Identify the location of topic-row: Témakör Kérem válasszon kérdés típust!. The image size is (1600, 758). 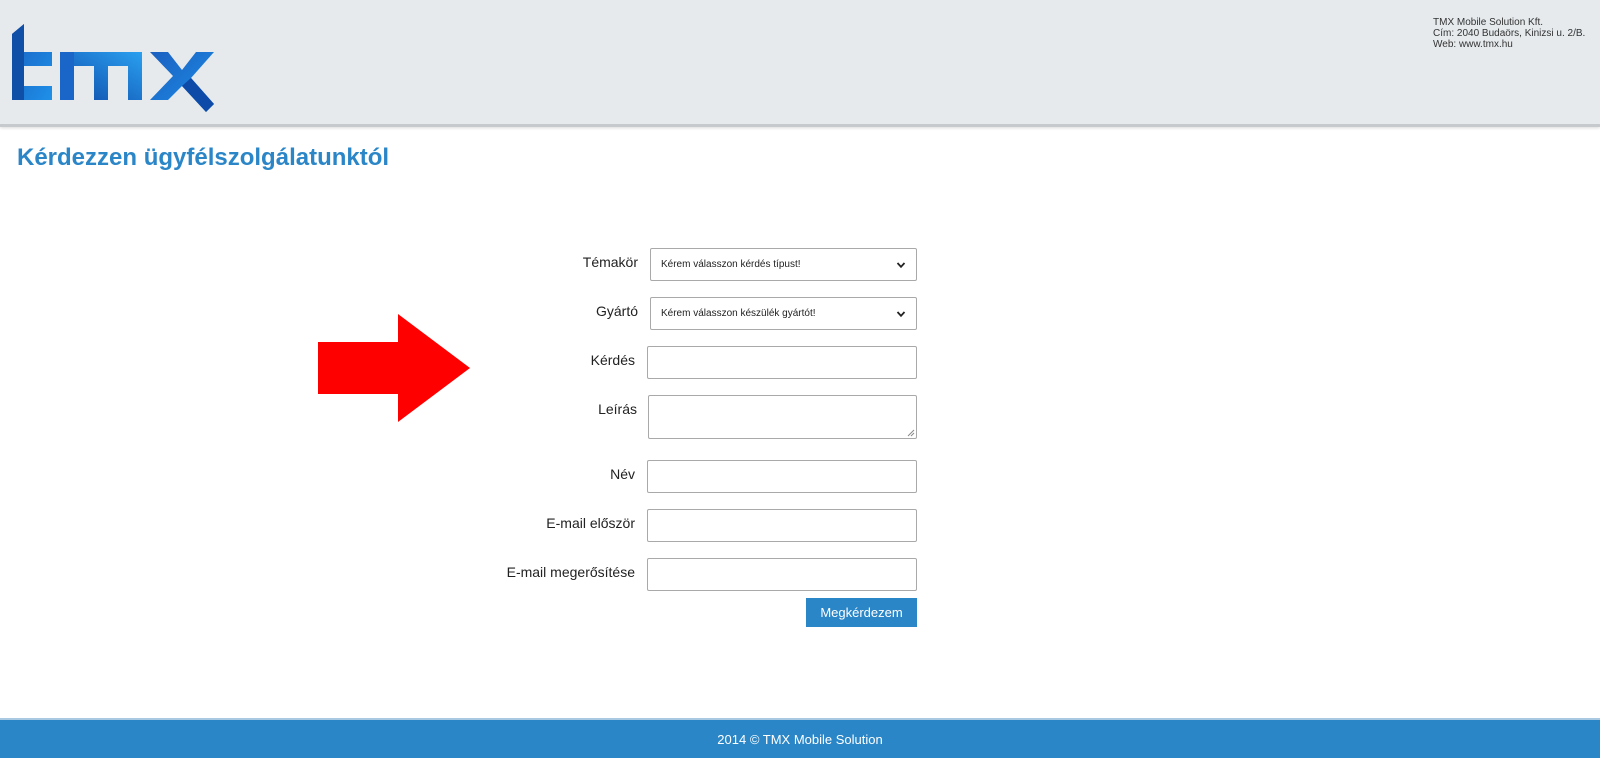
(680, 265).